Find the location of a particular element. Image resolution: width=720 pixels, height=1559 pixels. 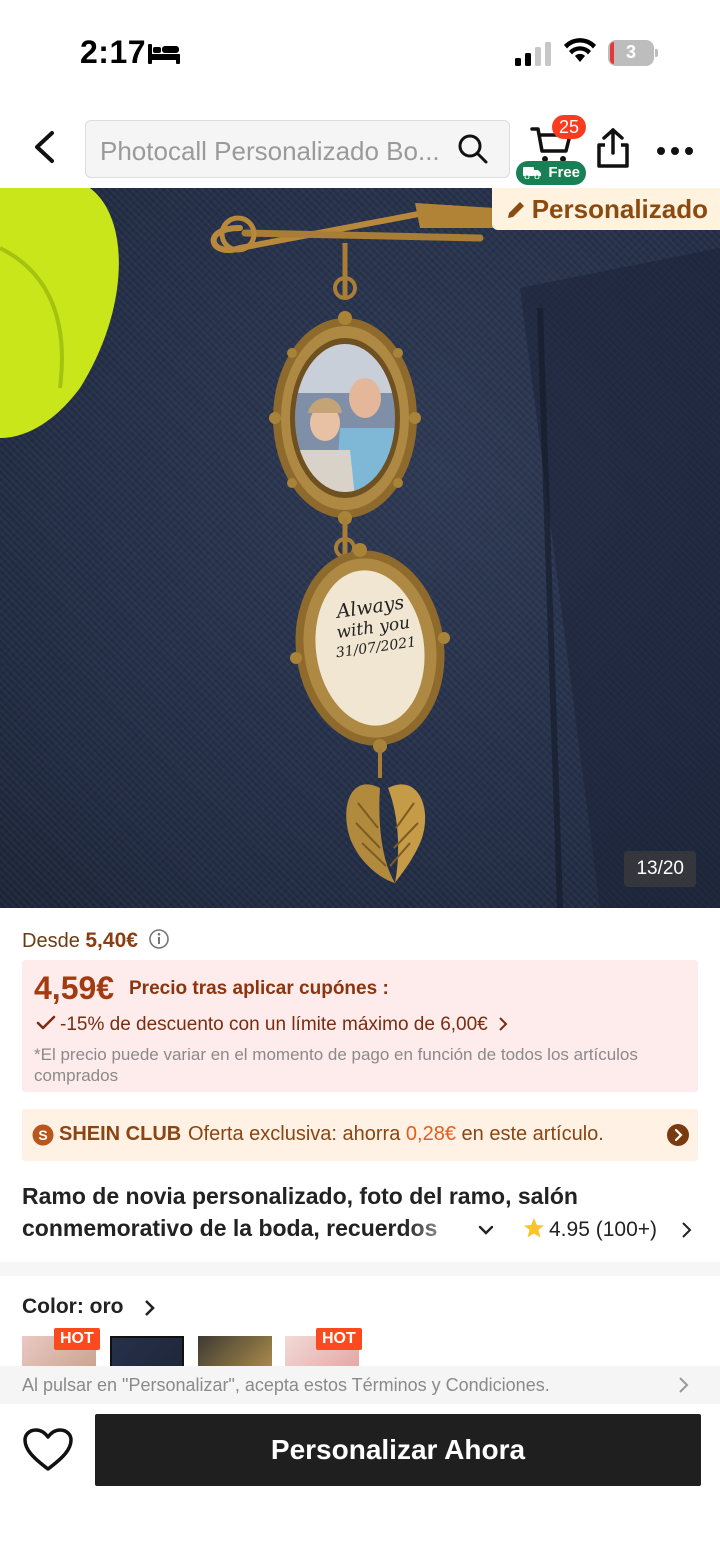

free-shipping-badge: Free is located at coordinates (551, 173).